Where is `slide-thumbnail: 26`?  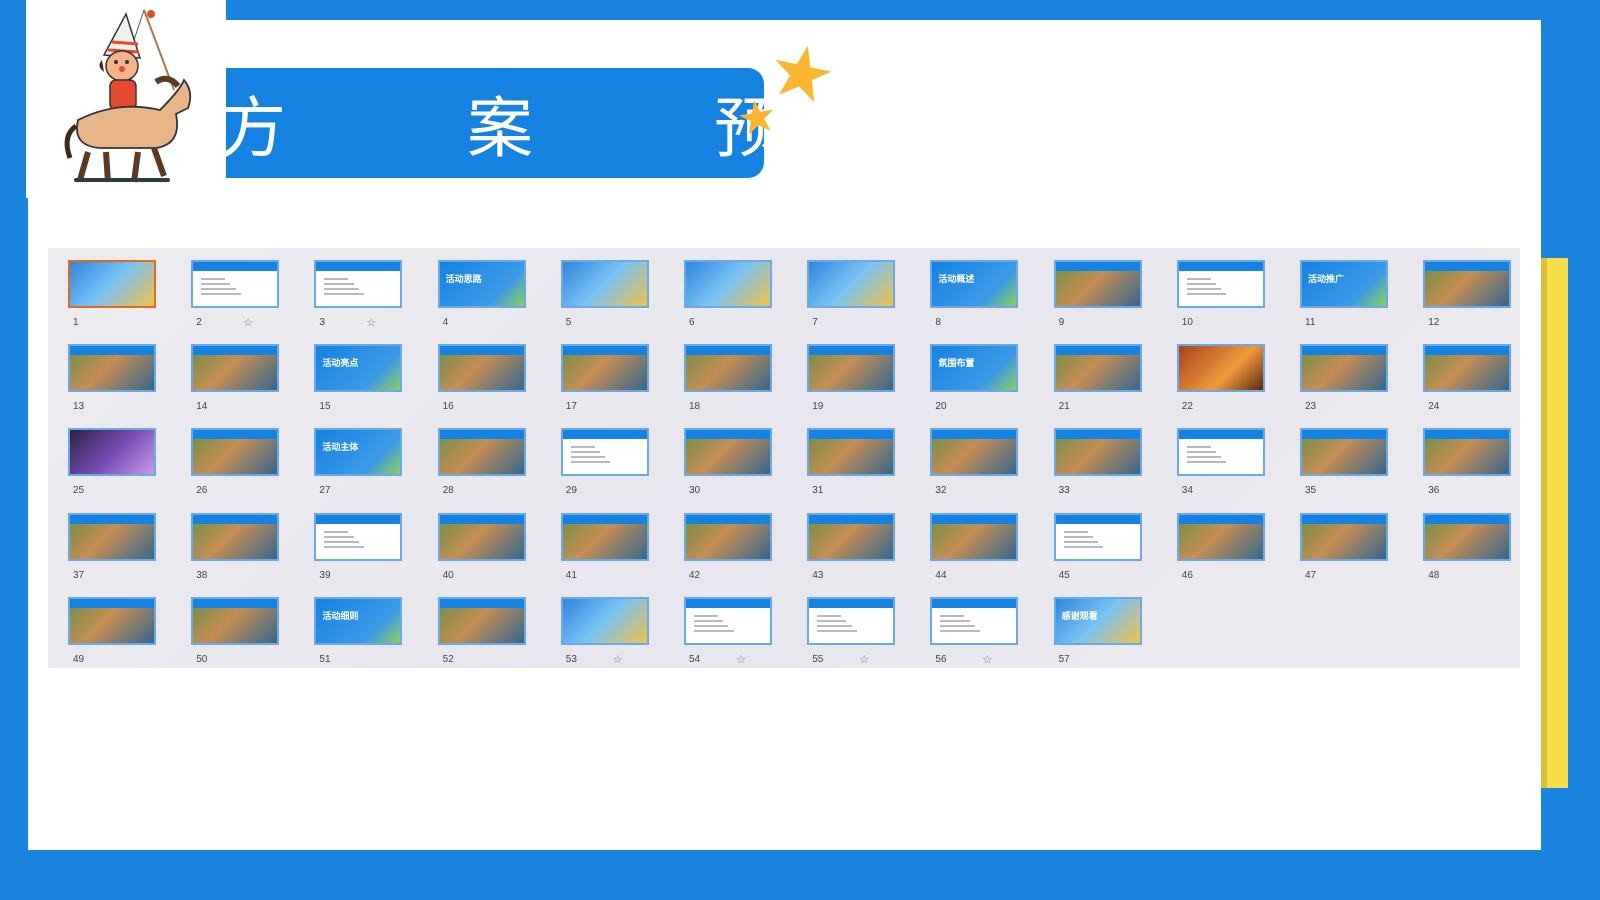
slide-thumbnail: 26 is located at coordinates (251, 468).